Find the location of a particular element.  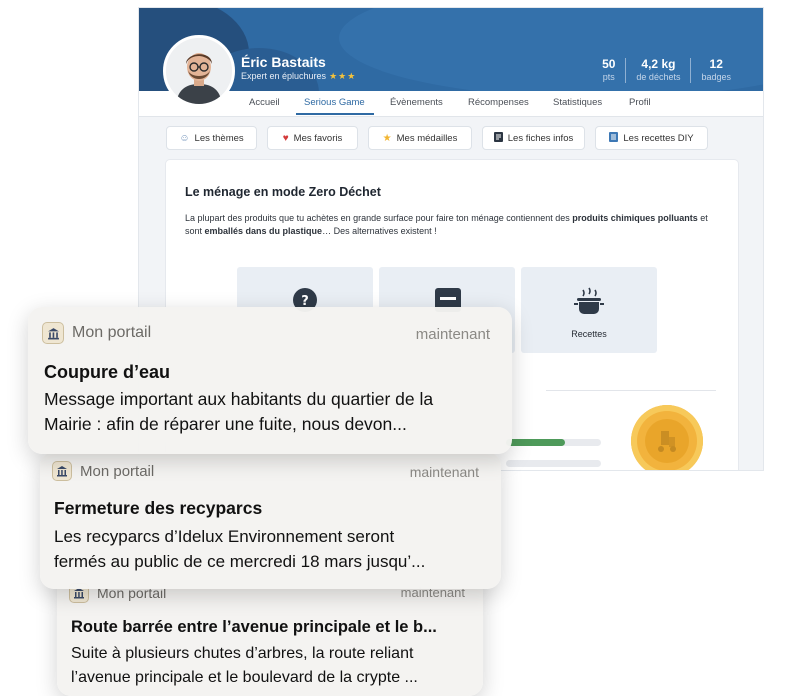

star-icon: ★ is located at coordinates (387, 138).